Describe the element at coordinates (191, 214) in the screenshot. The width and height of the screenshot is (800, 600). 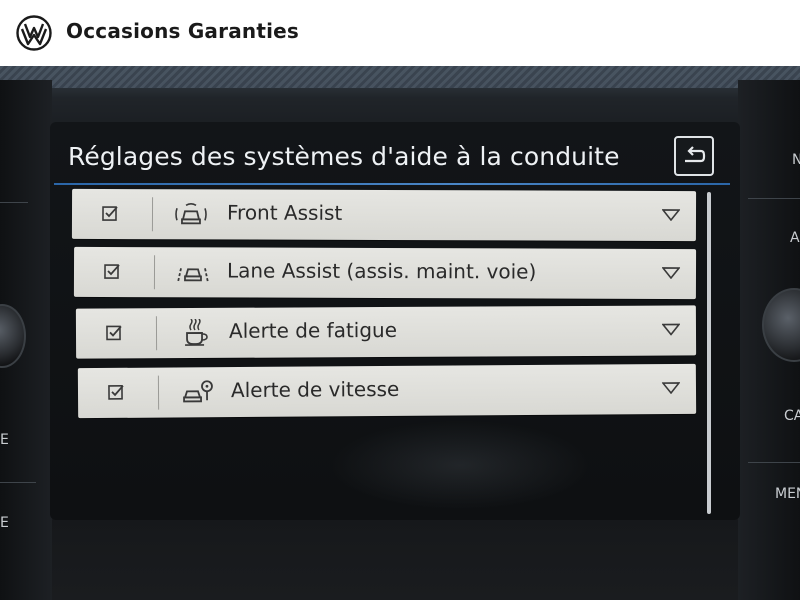
I see `front-assist-car-icon` at that location.